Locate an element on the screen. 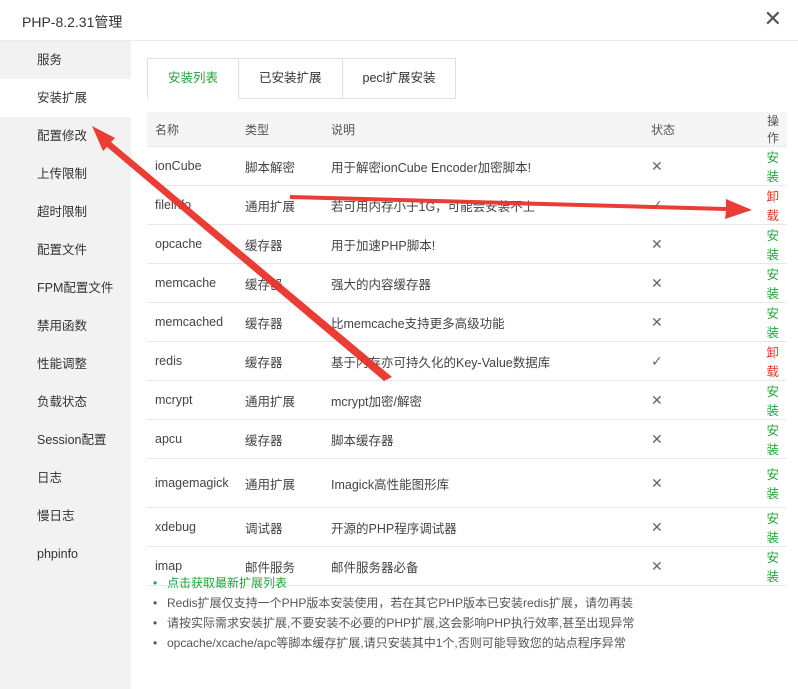  sidebar-item-config-file: 配置文件 is located at coordinates (65, 250).